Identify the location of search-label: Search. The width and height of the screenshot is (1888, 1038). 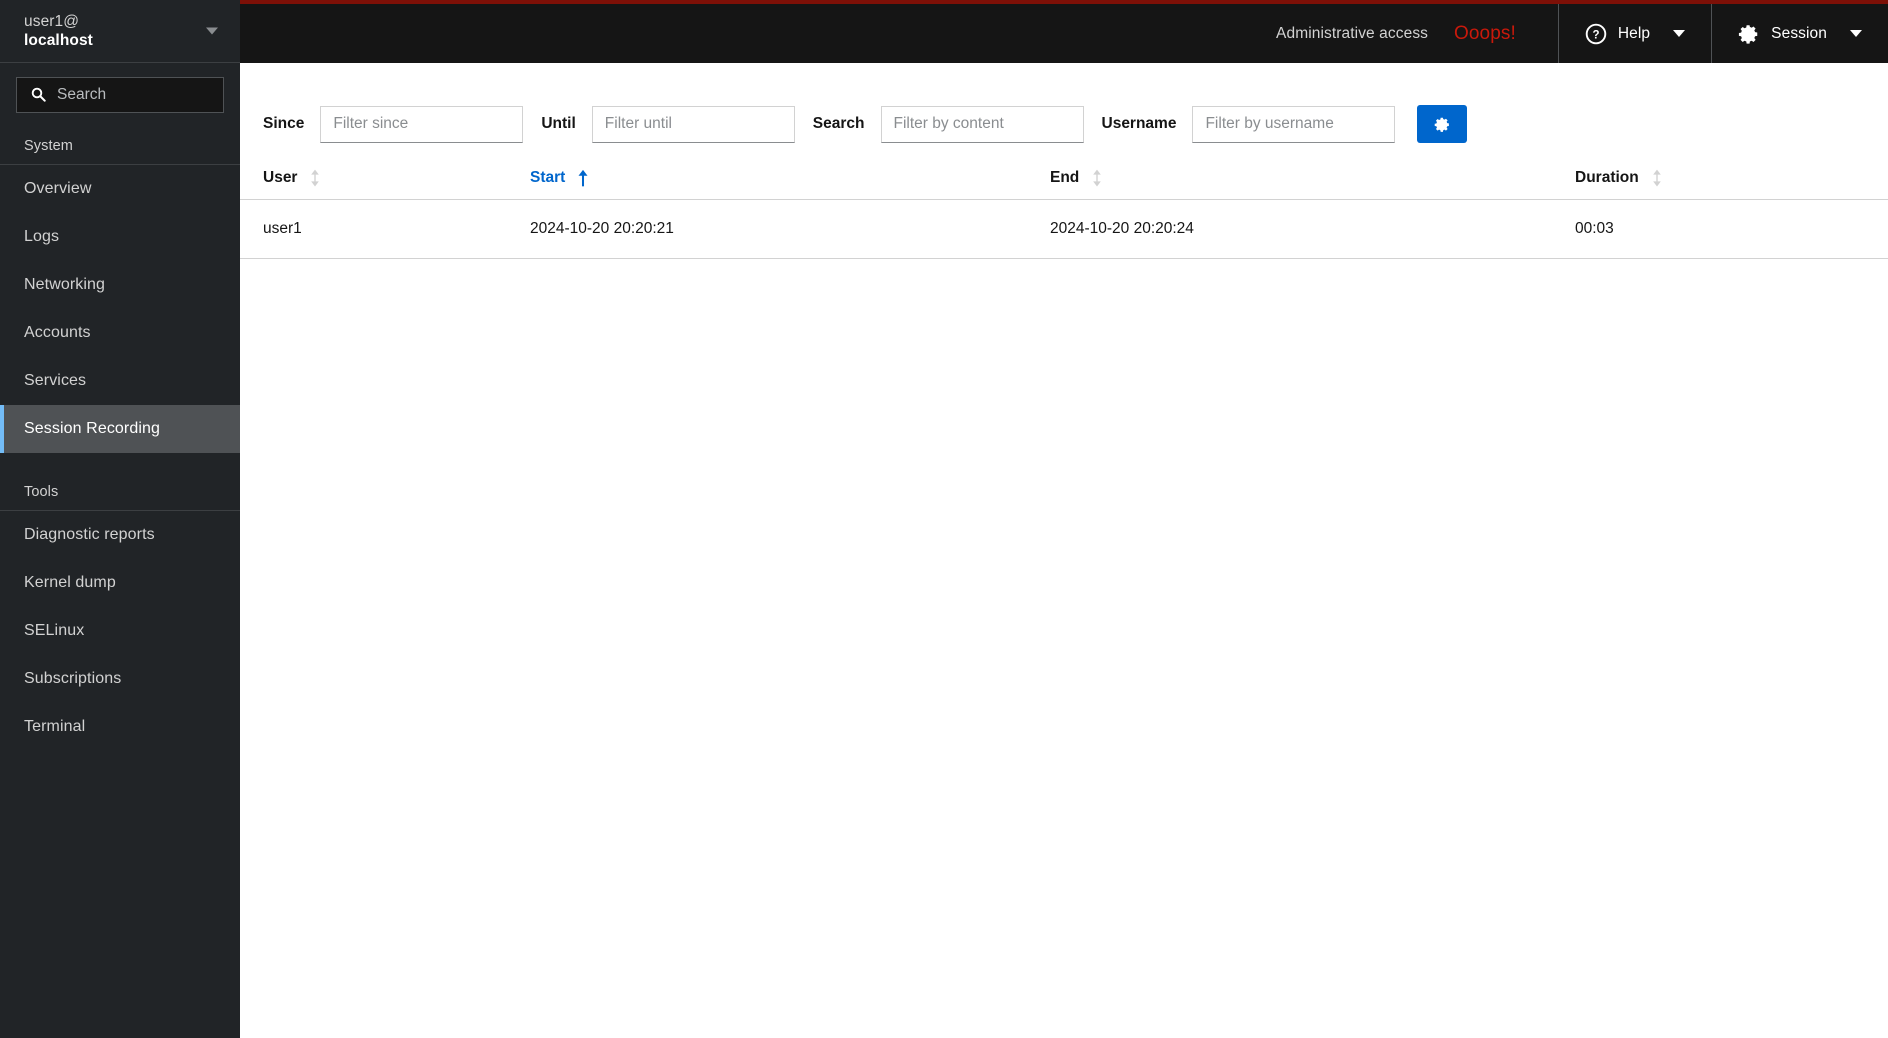
(838, 123).